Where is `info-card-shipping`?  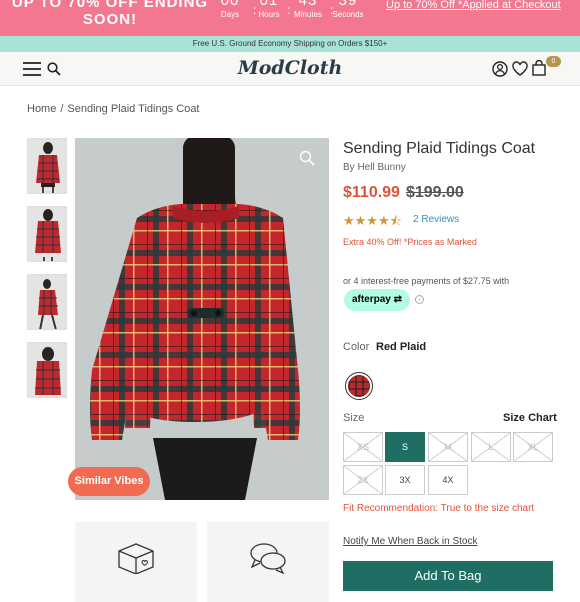 info-card-shipping is located at coordinates (136, 562).